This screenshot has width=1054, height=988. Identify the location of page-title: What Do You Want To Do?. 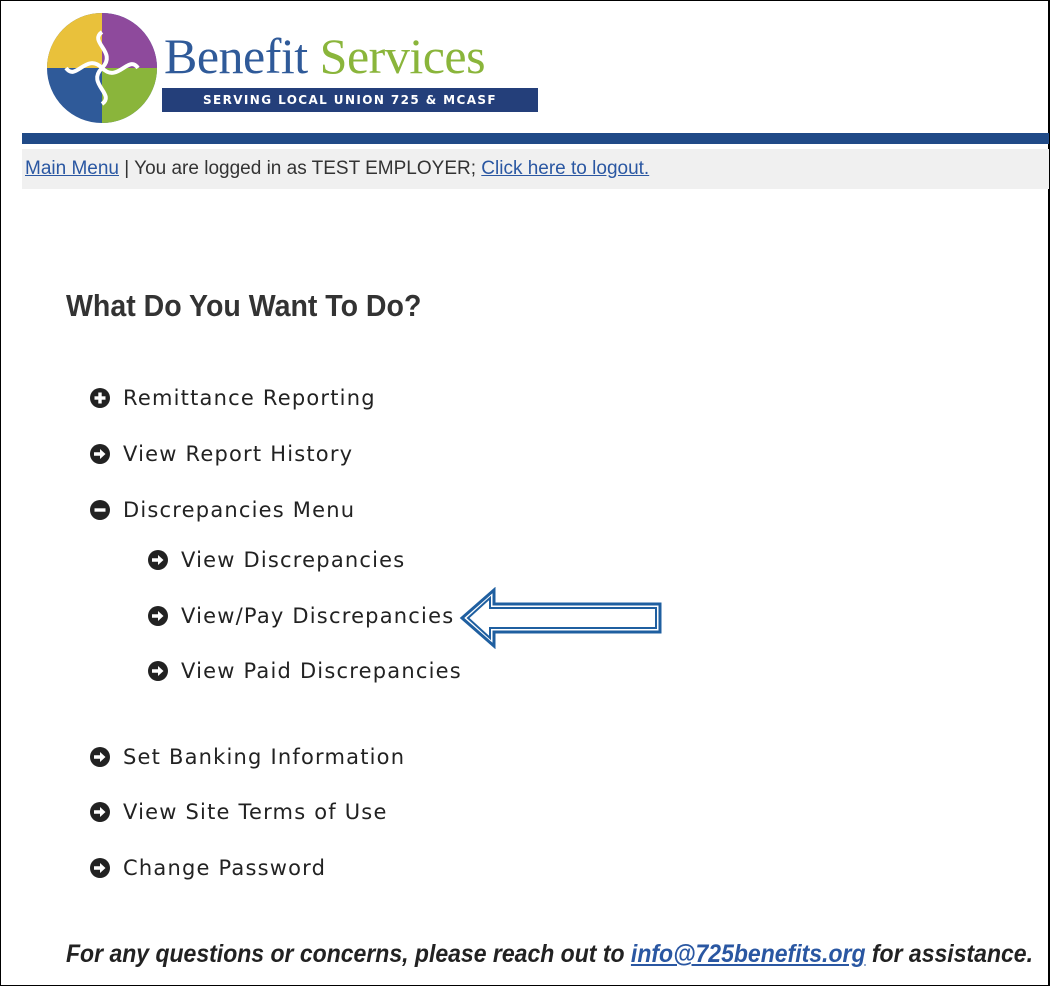
(244, 305).